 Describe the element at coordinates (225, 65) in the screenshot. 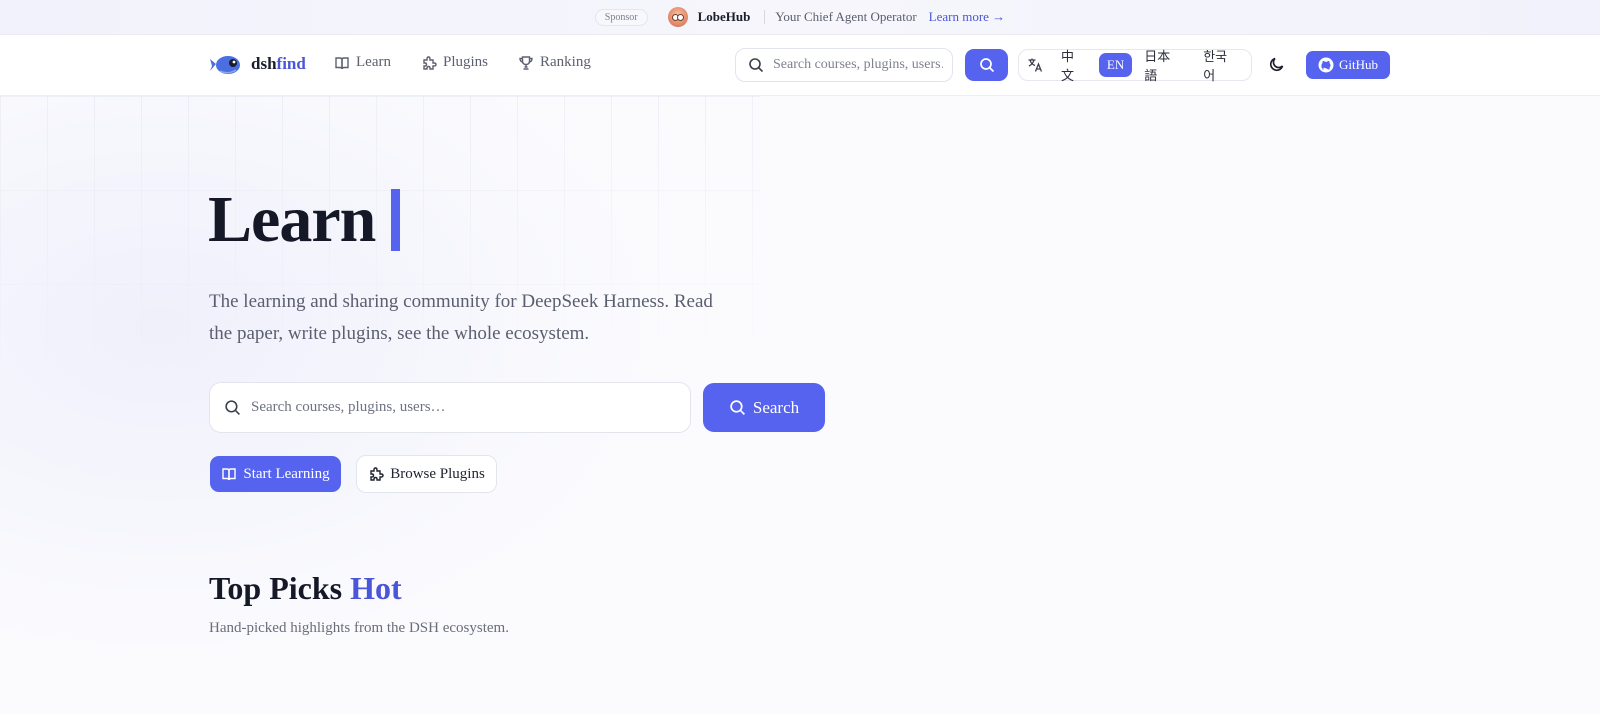

I see `whale-logo-icon` at that location.